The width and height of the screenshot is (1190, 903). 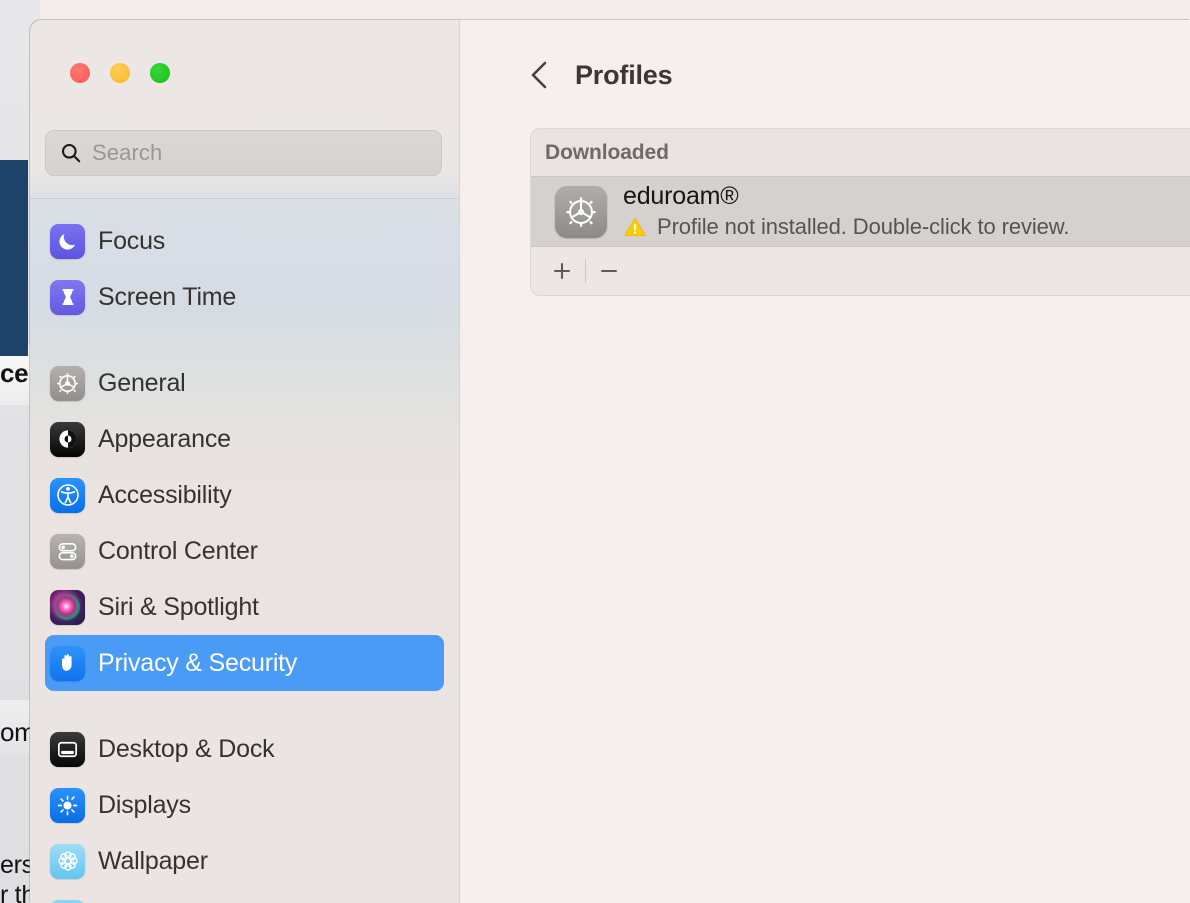 I want to click on hand-icon, so click(x=67, y=663).